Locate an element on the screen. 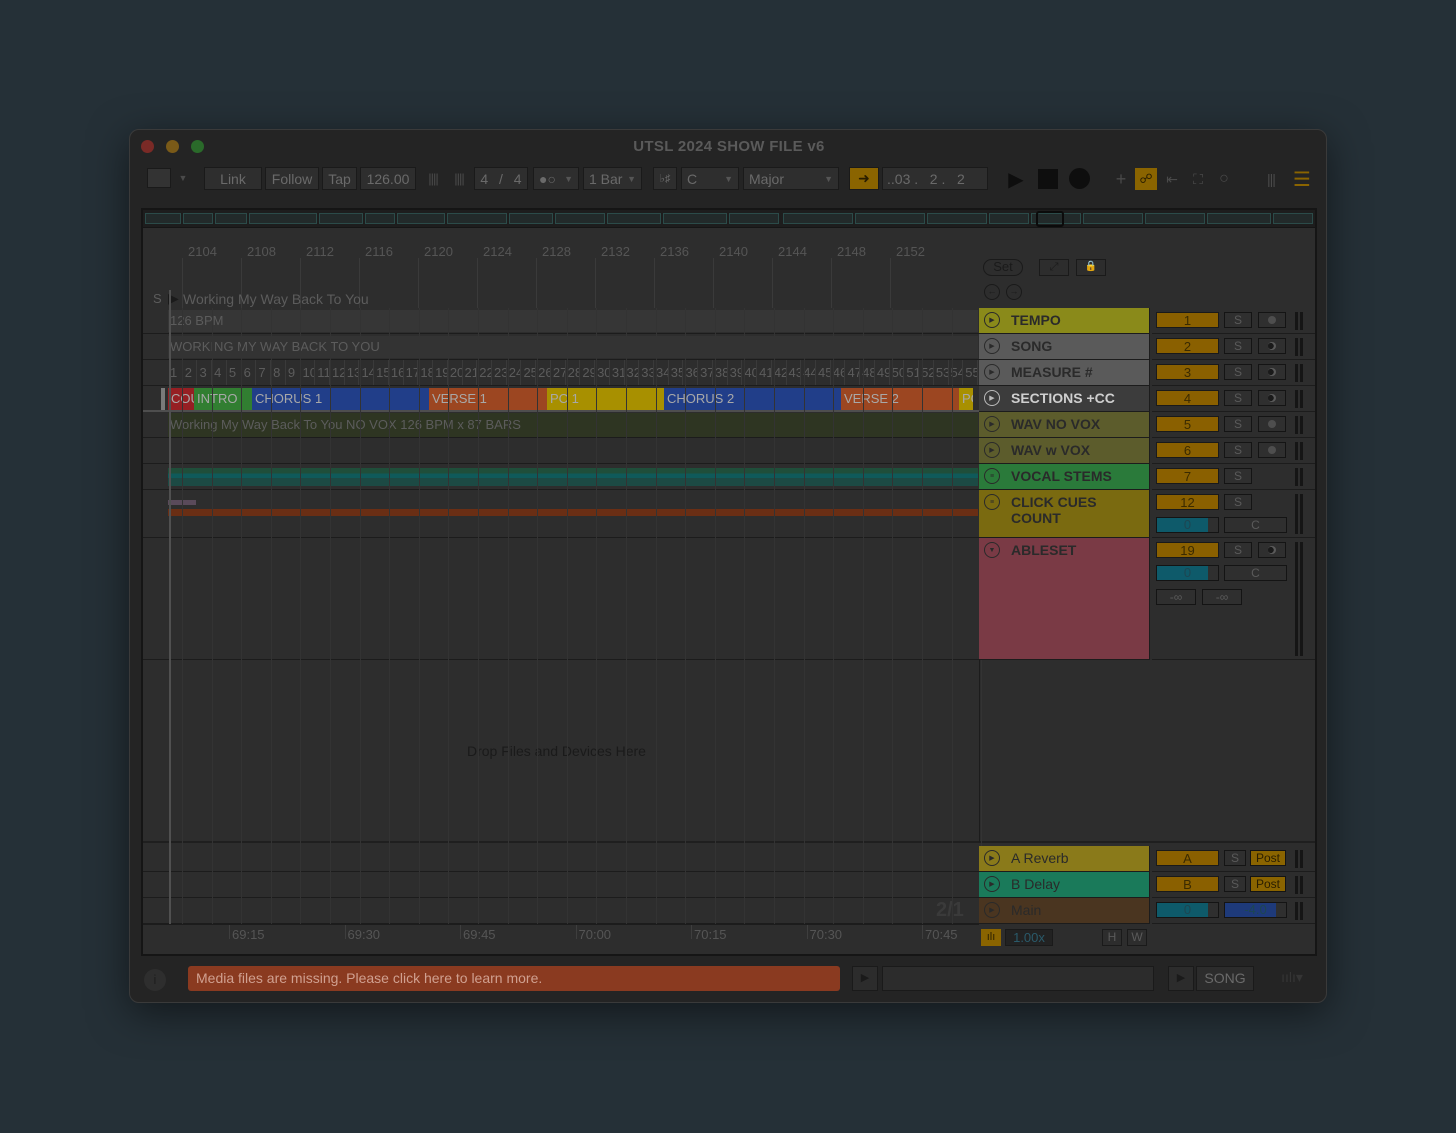 Image resolution: width=1456 pixels, height=1133 pixels. track-header-click-cues-count: ≡ CLICK CUES COUNT is located at coordinates (1064, 514).